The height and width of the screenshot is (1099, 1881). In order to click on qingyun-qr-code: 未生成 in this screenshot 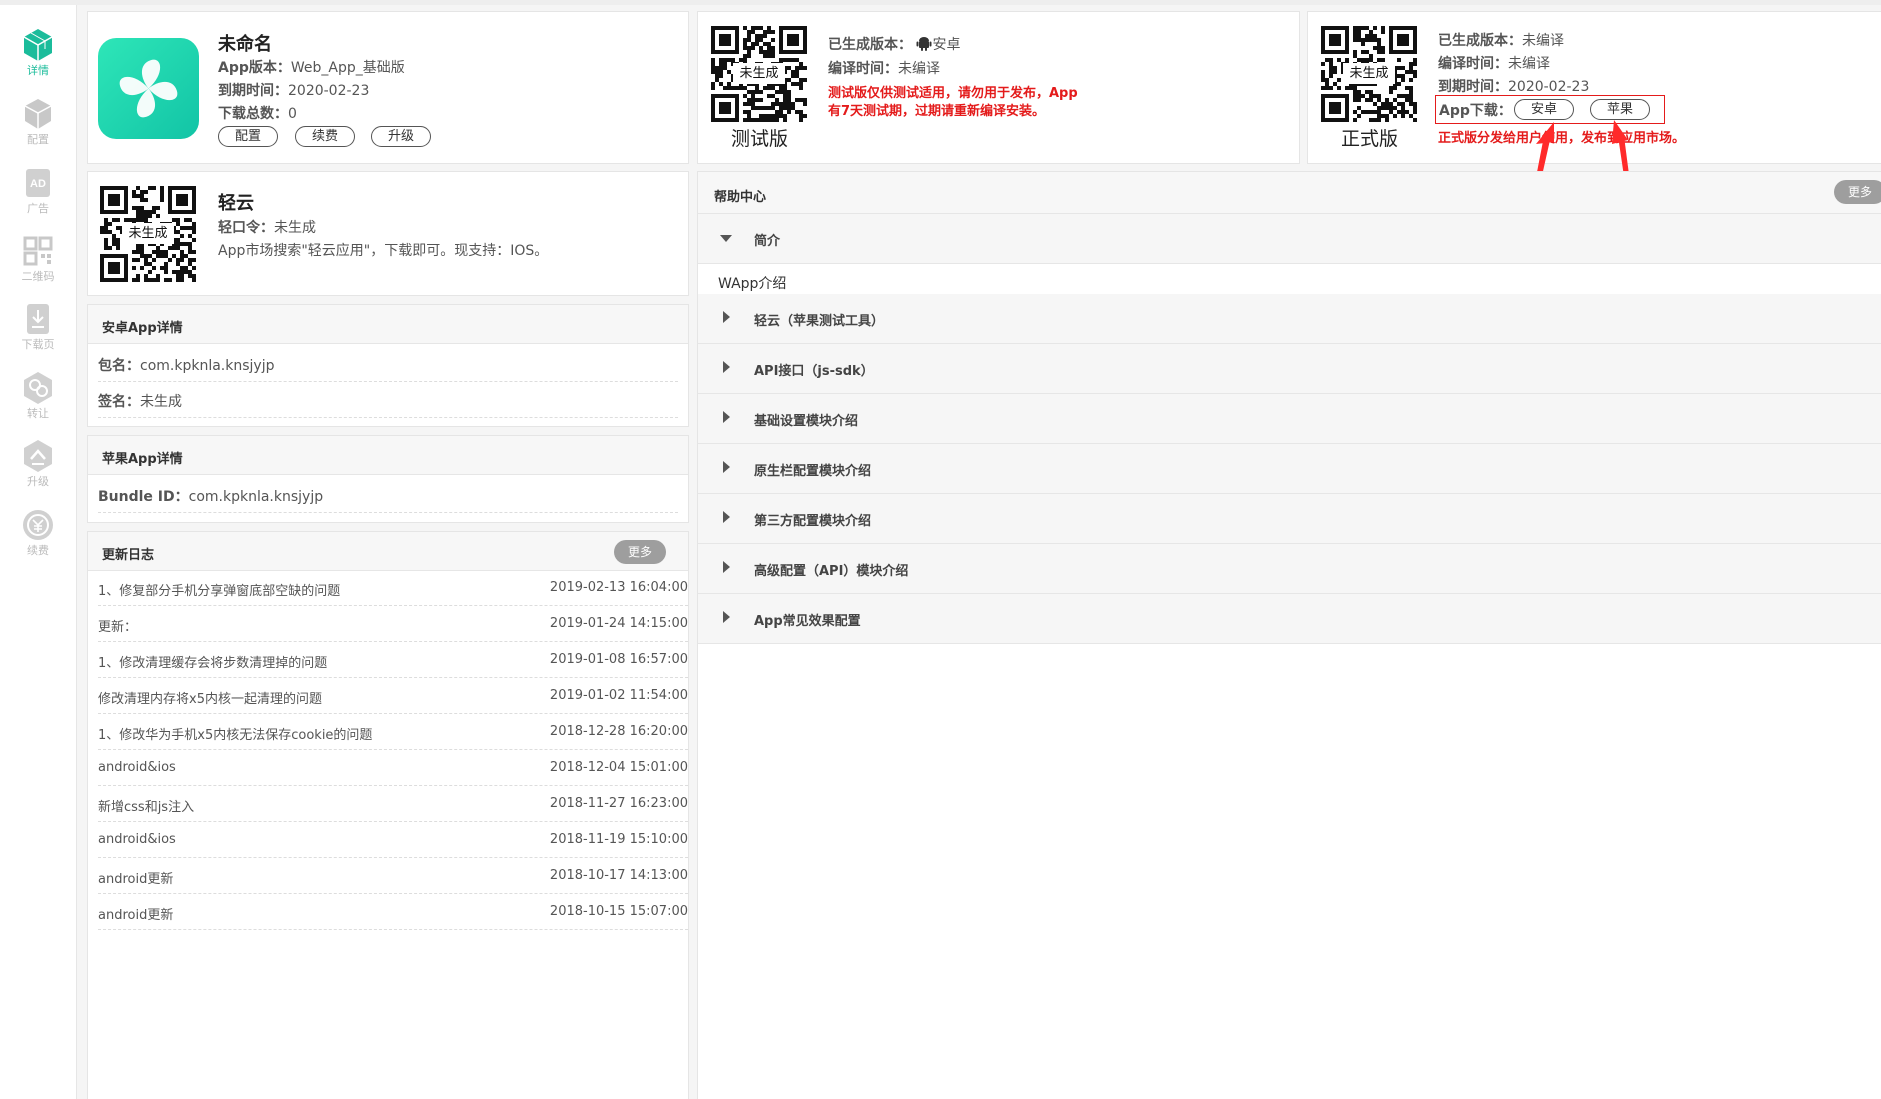, I will do `click(148, 234)`.